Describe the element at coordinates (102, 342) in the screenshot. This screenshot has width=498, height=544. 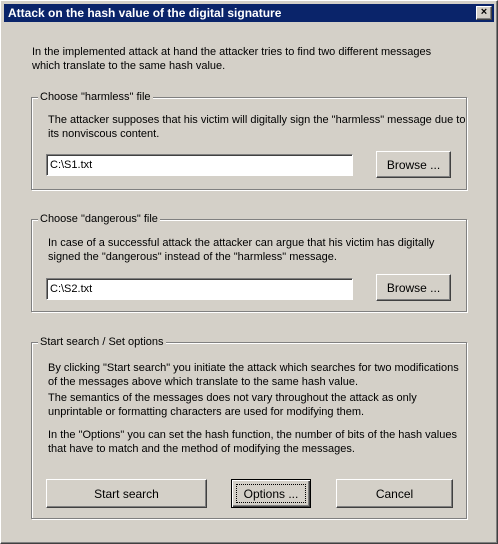
I see `search-group-label: Start search / Set options` at that location.